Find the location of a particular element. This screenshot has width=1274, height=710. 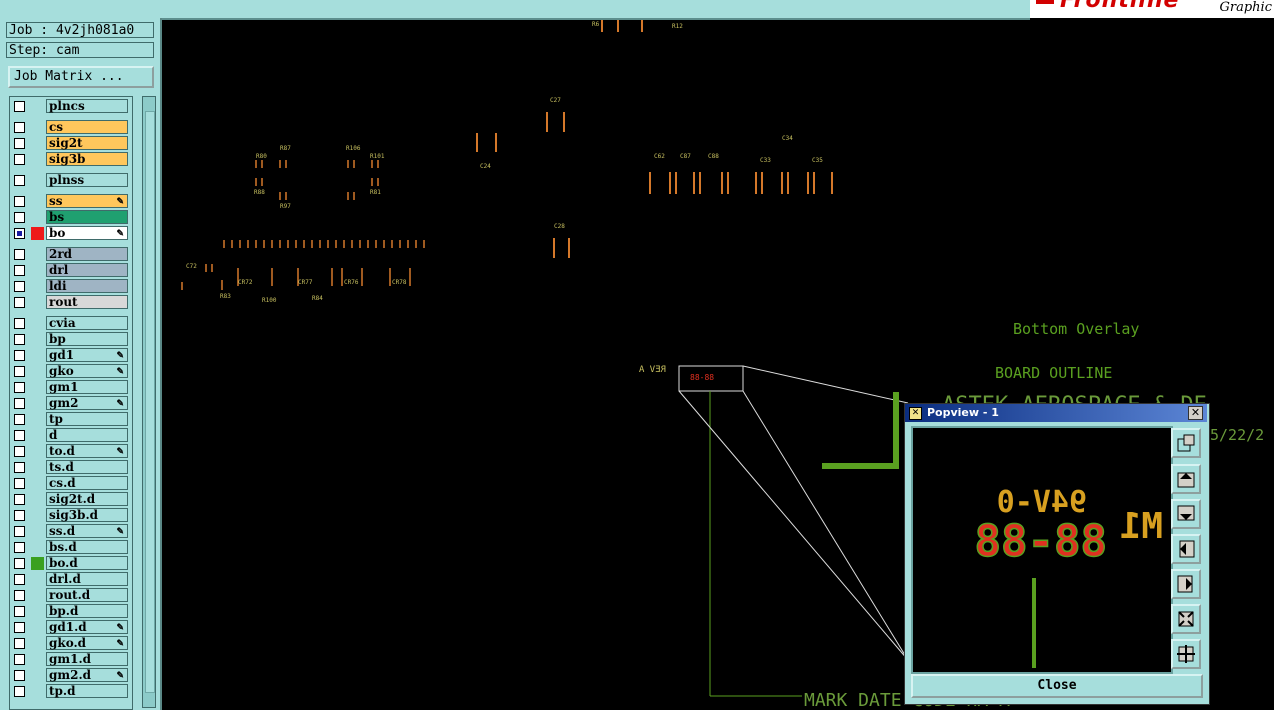

popview-fit-icon is located at coordinates (1186, 443).